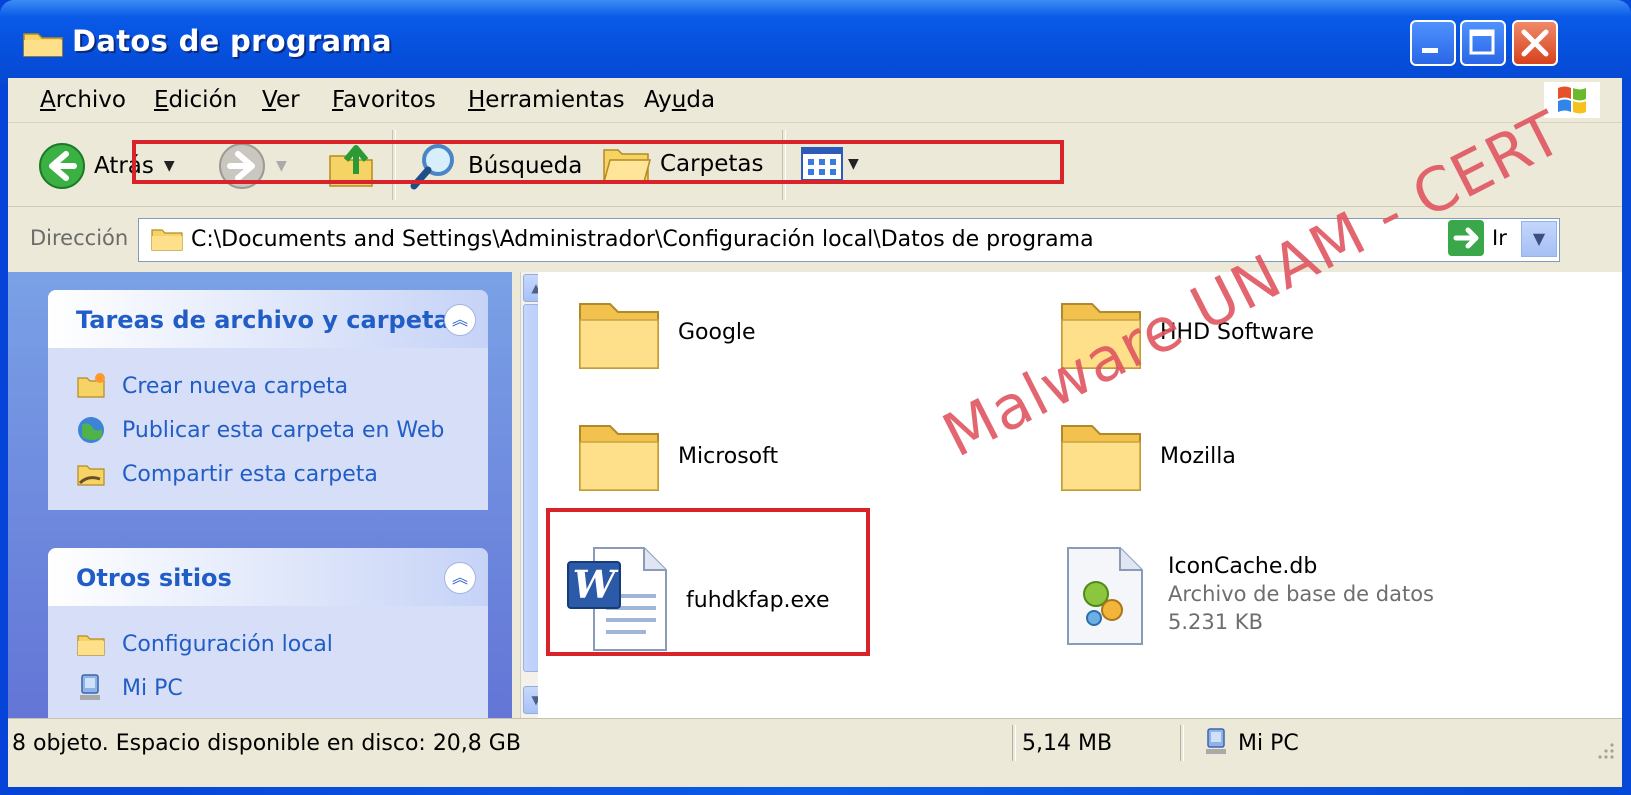 Image resolution: width=1631 pixels, height=795 pixels. Describe the element at coordinates (546, 100) in the screenshot. I see `menu-herramientas: Herramientas` at that location.